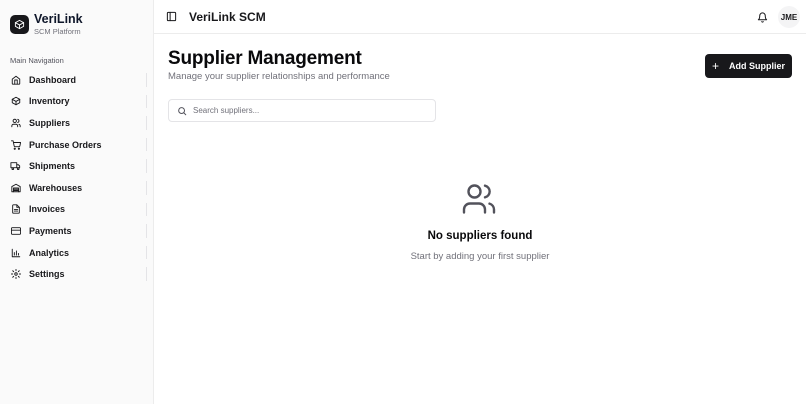  I want to click on nav-section-label: Main Navigation, so click(37, 60).